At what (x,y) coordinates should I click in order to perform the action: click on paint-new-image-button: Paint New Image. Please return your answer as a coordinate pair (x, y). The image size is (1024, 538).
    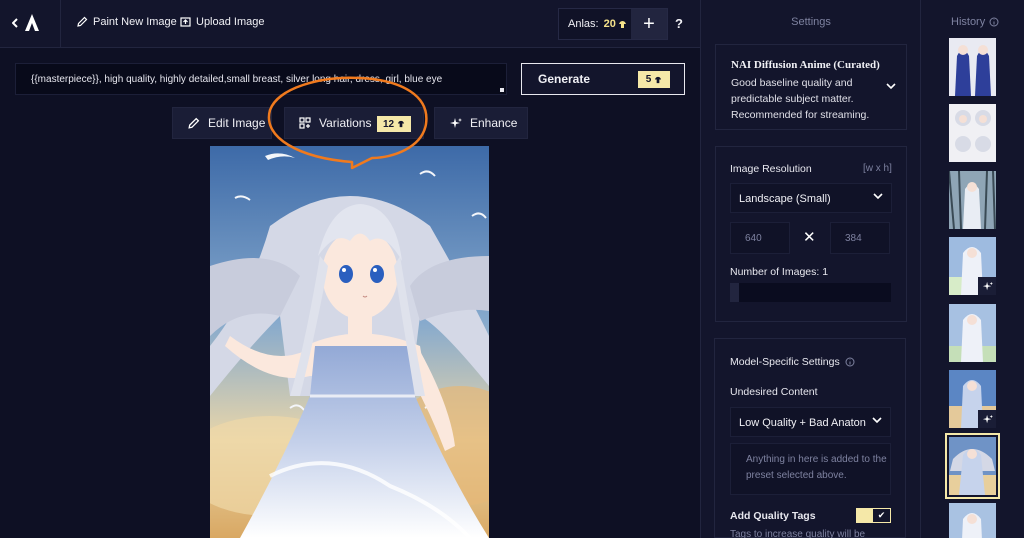
    Looking at the image, I should click on (126, 22).